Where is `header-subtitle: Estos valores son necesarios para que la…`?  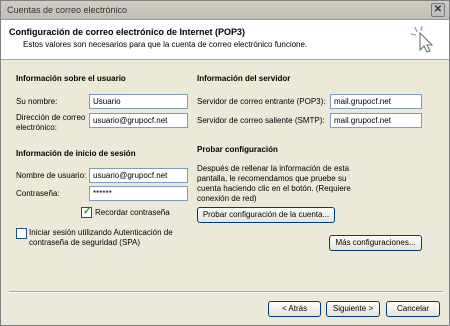
header-subtitle: Estos valores son necesarios para que la… is located at coordinates (165, 44).